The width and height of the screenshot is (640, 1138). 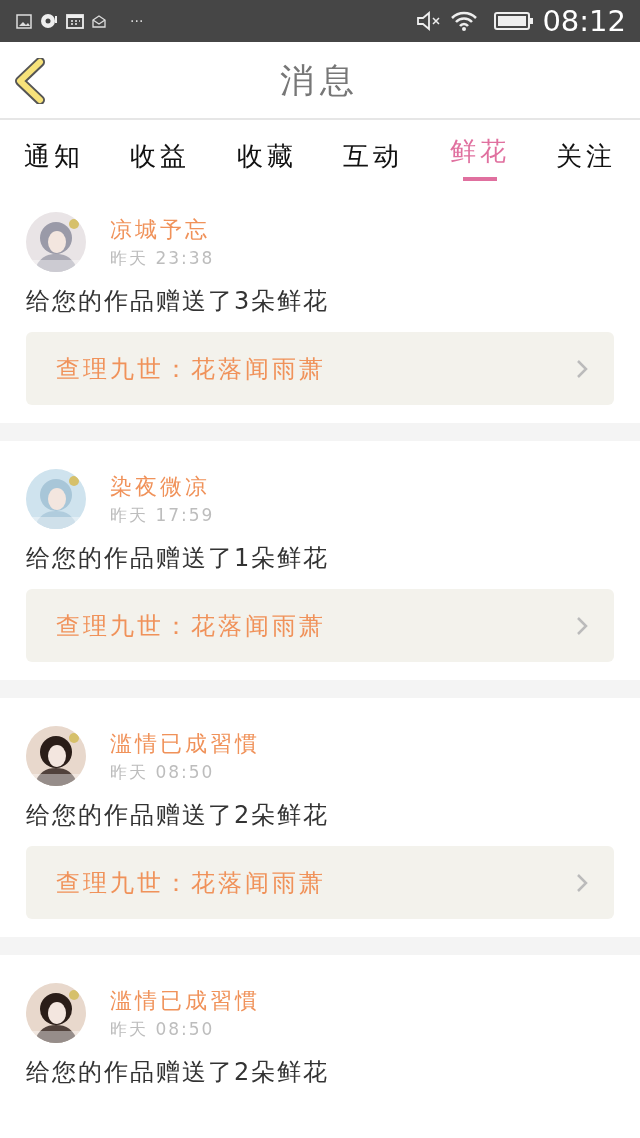 I want to click on tab: 收藏, so click(x=266, y=152).